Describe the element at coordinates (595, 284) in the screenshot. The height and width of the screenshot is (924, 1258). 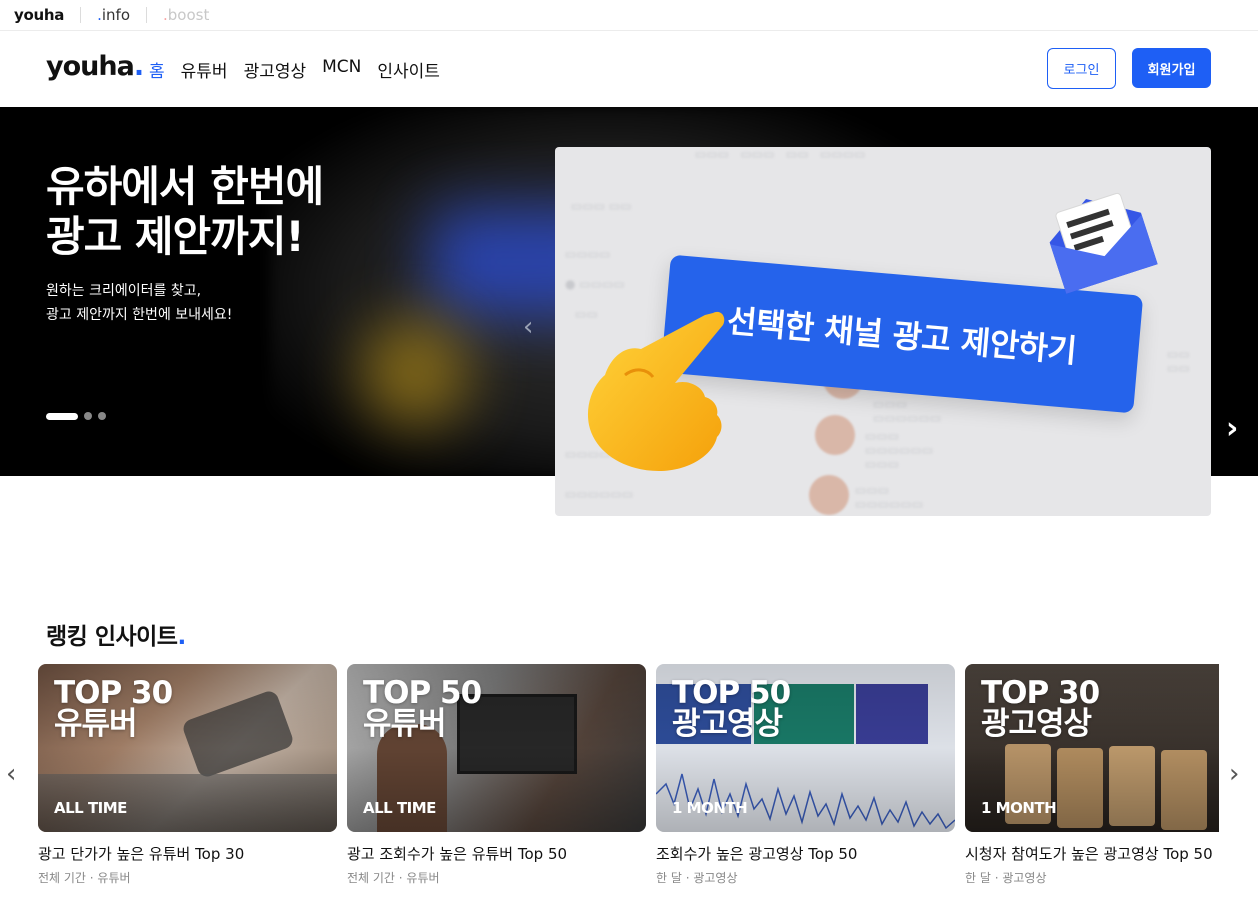
I see `blurred-text: ● ▭▭▭▭` at that location.